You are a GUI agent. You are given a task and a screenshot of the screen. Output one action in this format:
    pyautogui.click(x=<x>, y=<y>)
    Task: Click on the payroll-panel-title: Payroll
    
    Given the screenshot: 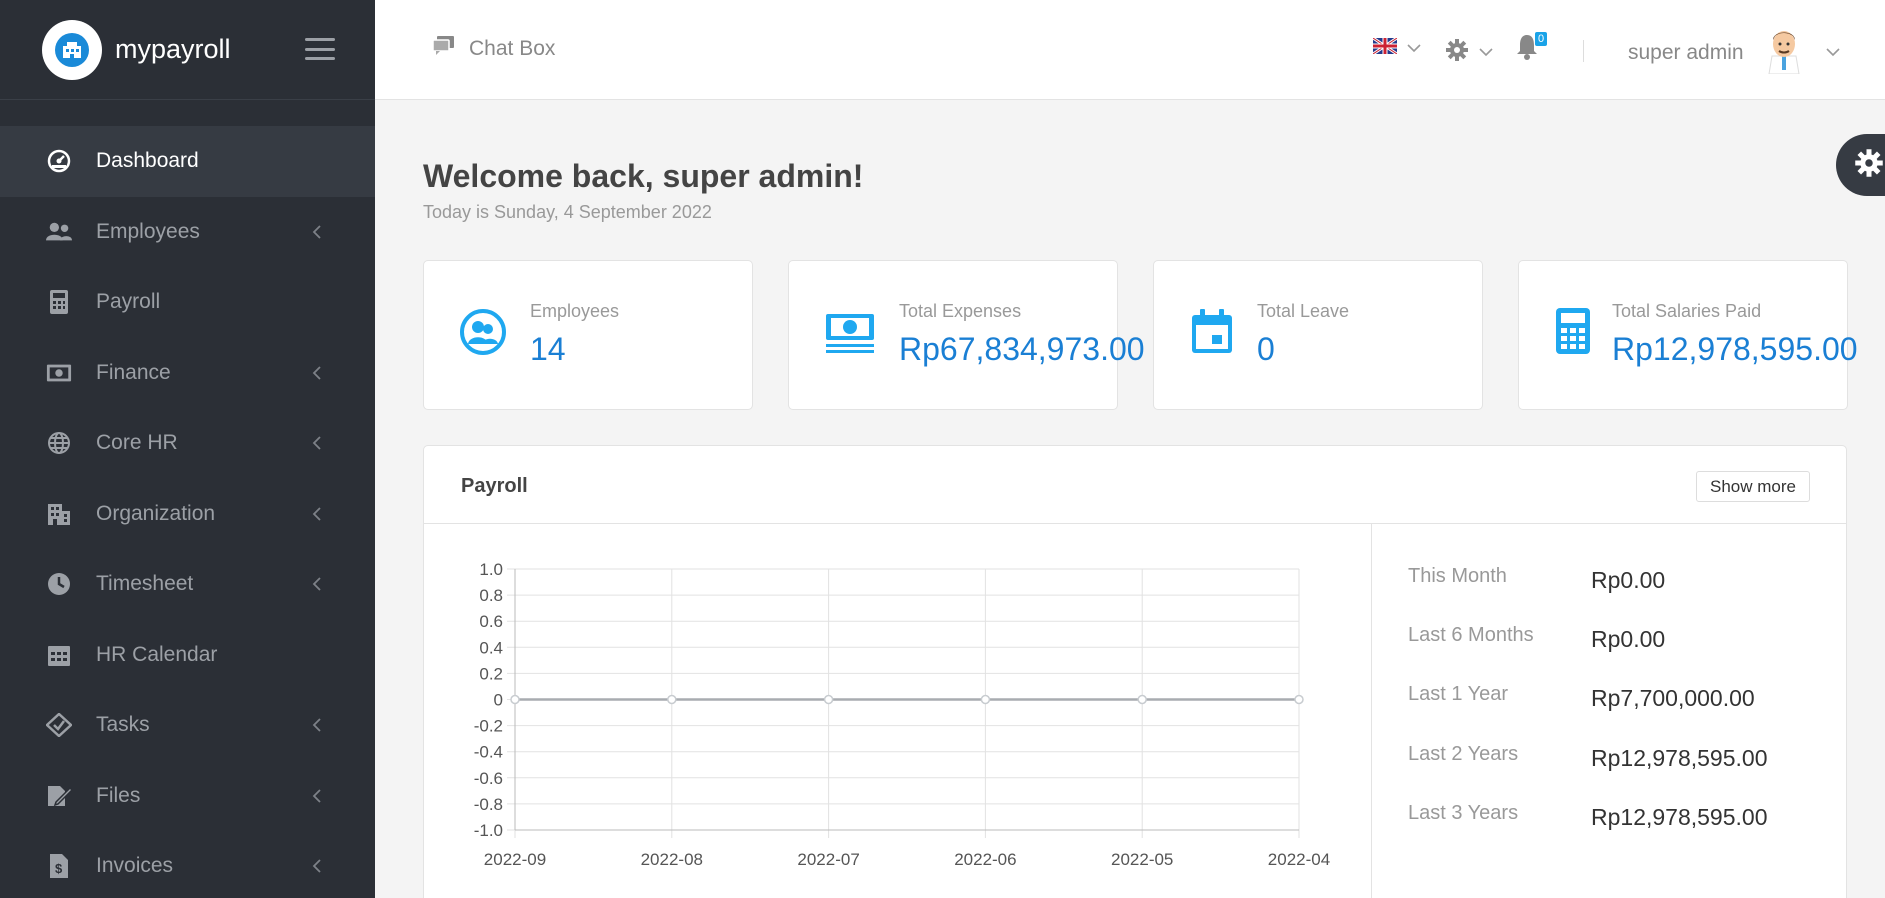 What is the action you would take?
    pyautogui.click(x=494, y=486)
    